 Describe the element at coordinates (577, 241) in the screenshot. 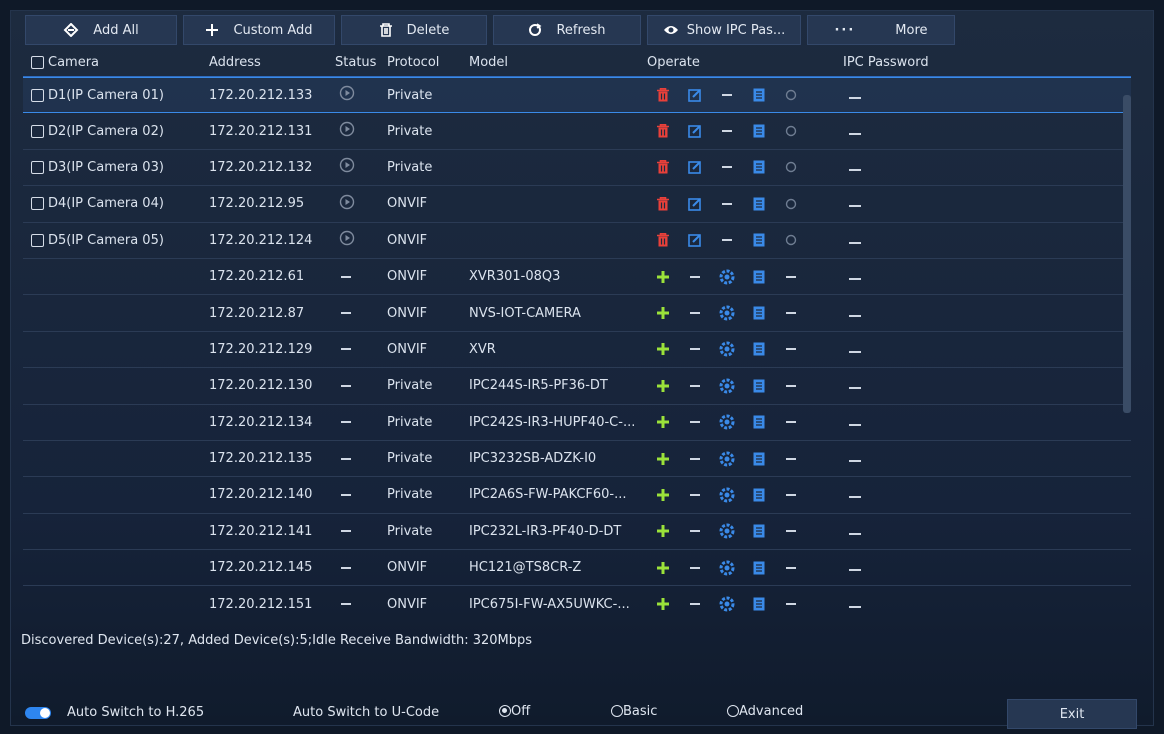

I see `table-row: D5(IP Camera 05) 172.20.212.124 ONVIF` at that location.